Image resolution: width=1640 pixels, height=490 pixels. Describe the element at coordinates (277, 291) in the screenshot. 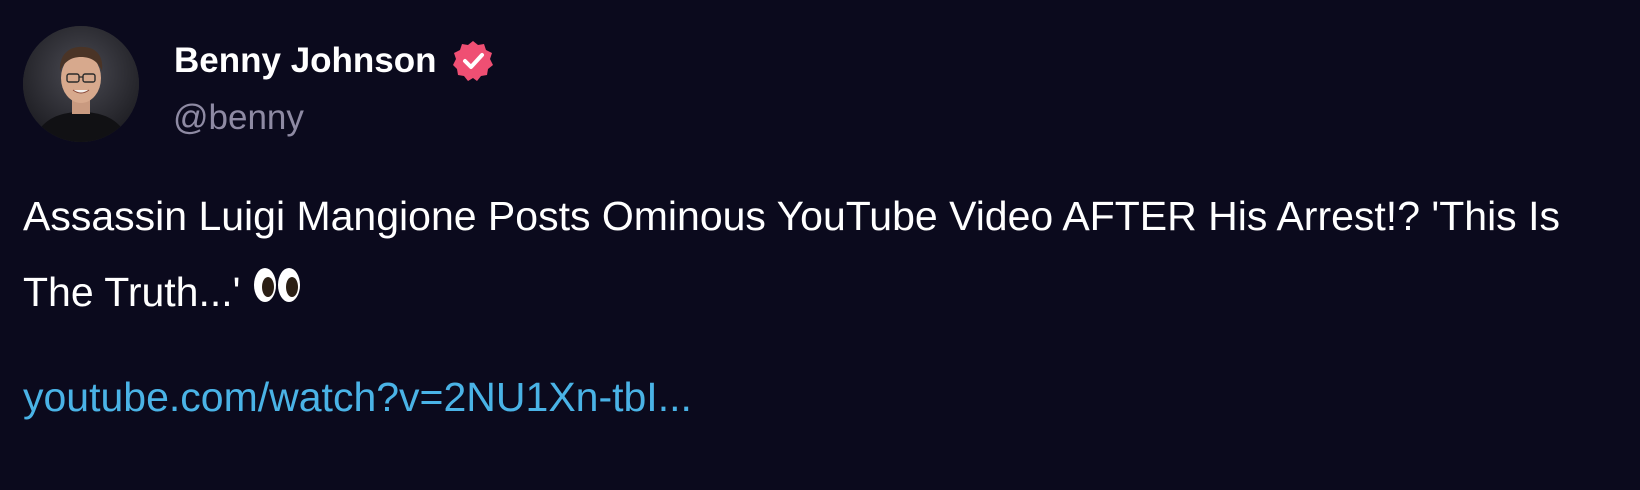

I see `eyes-emoji-icon` at that location.